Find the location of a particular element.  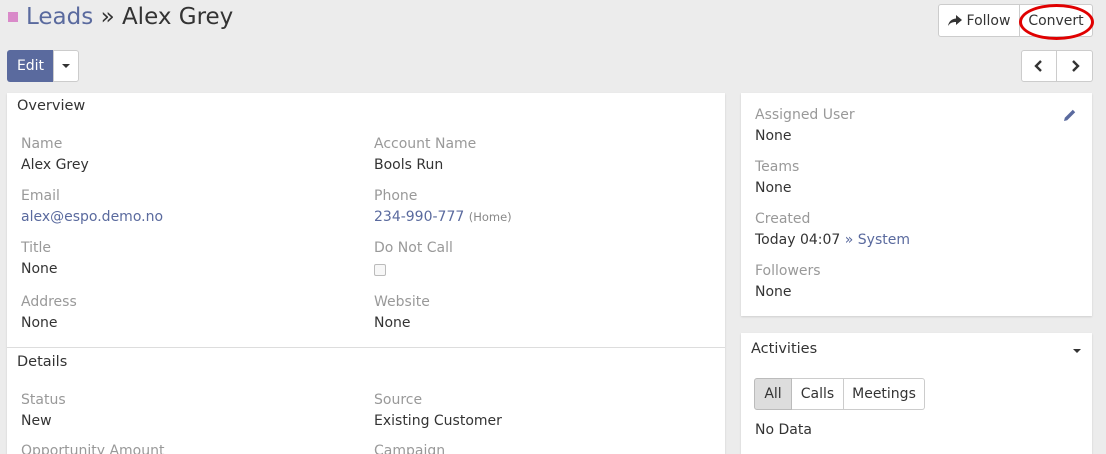

page-title: Leads » Alex Grey is located at coordinates (129, 17).